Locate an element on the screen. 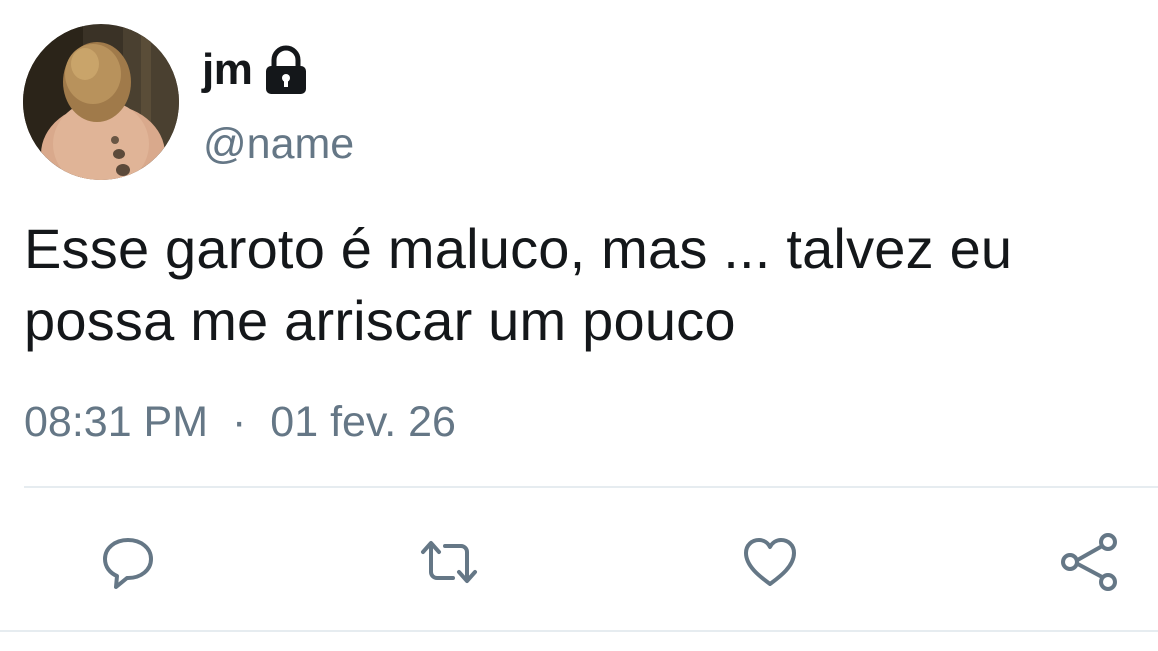 The image size is (1158, 651). tweet-actions is located at coordinates (579, 560).